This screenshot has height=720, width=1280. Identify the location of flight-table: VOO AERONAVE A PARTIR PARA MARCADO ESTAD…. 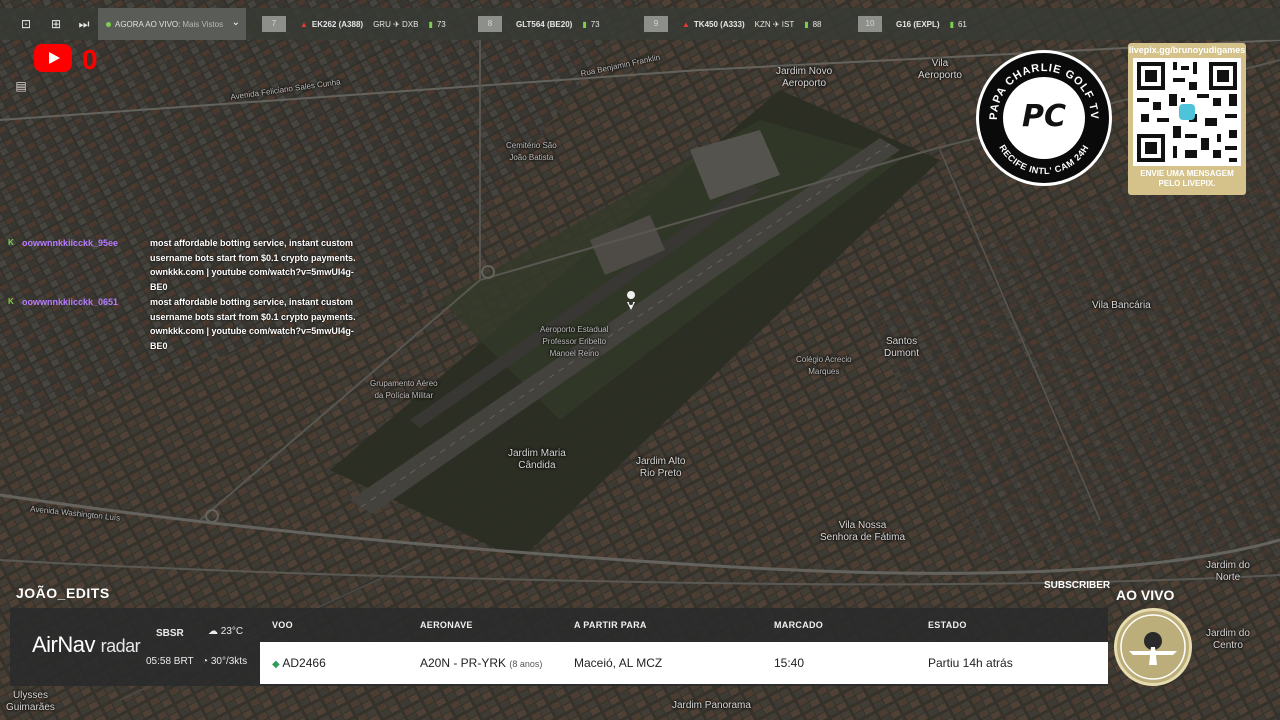
(684, 647).